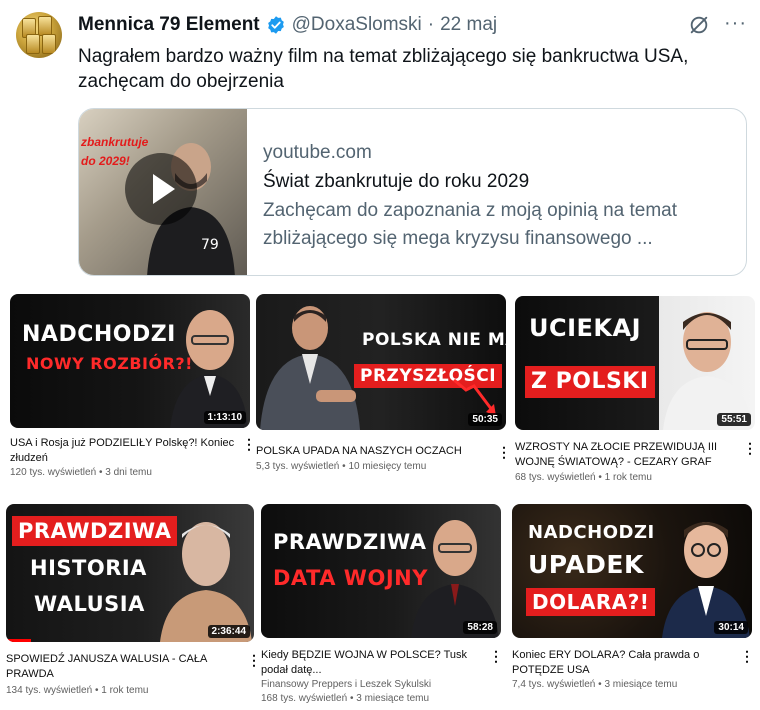 The width and height of the screenshot is (760, 710). What do you see at coordinates (357, 25) in the screenshot?
I see `author-handle: @DoxaSlomski` at bounding box center [357, 25].